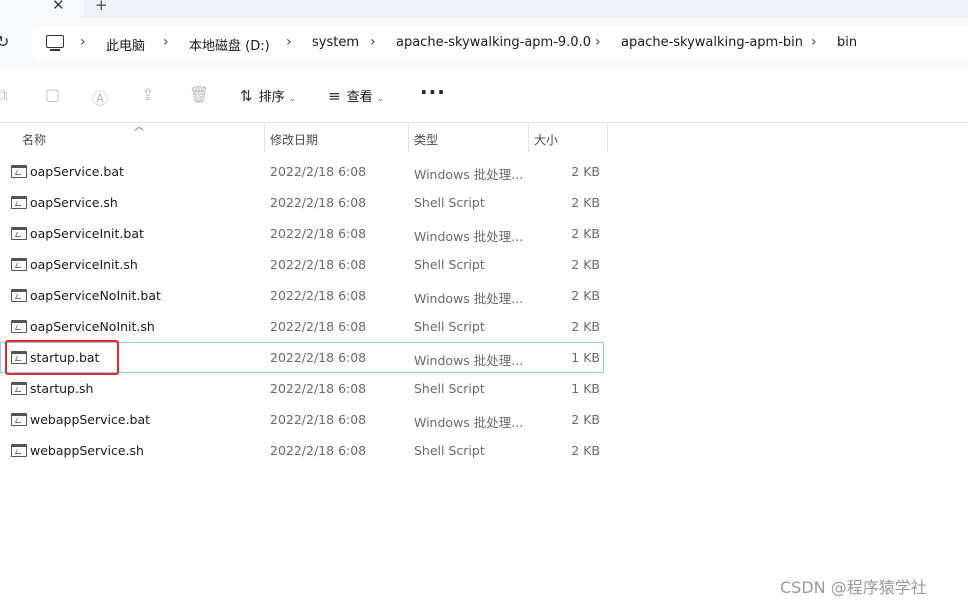 The height and width of the screenshot is (604, 968). Describe the element at coordinates (426, 139) in the screenshot. I see `column-type: 类型` at that location.